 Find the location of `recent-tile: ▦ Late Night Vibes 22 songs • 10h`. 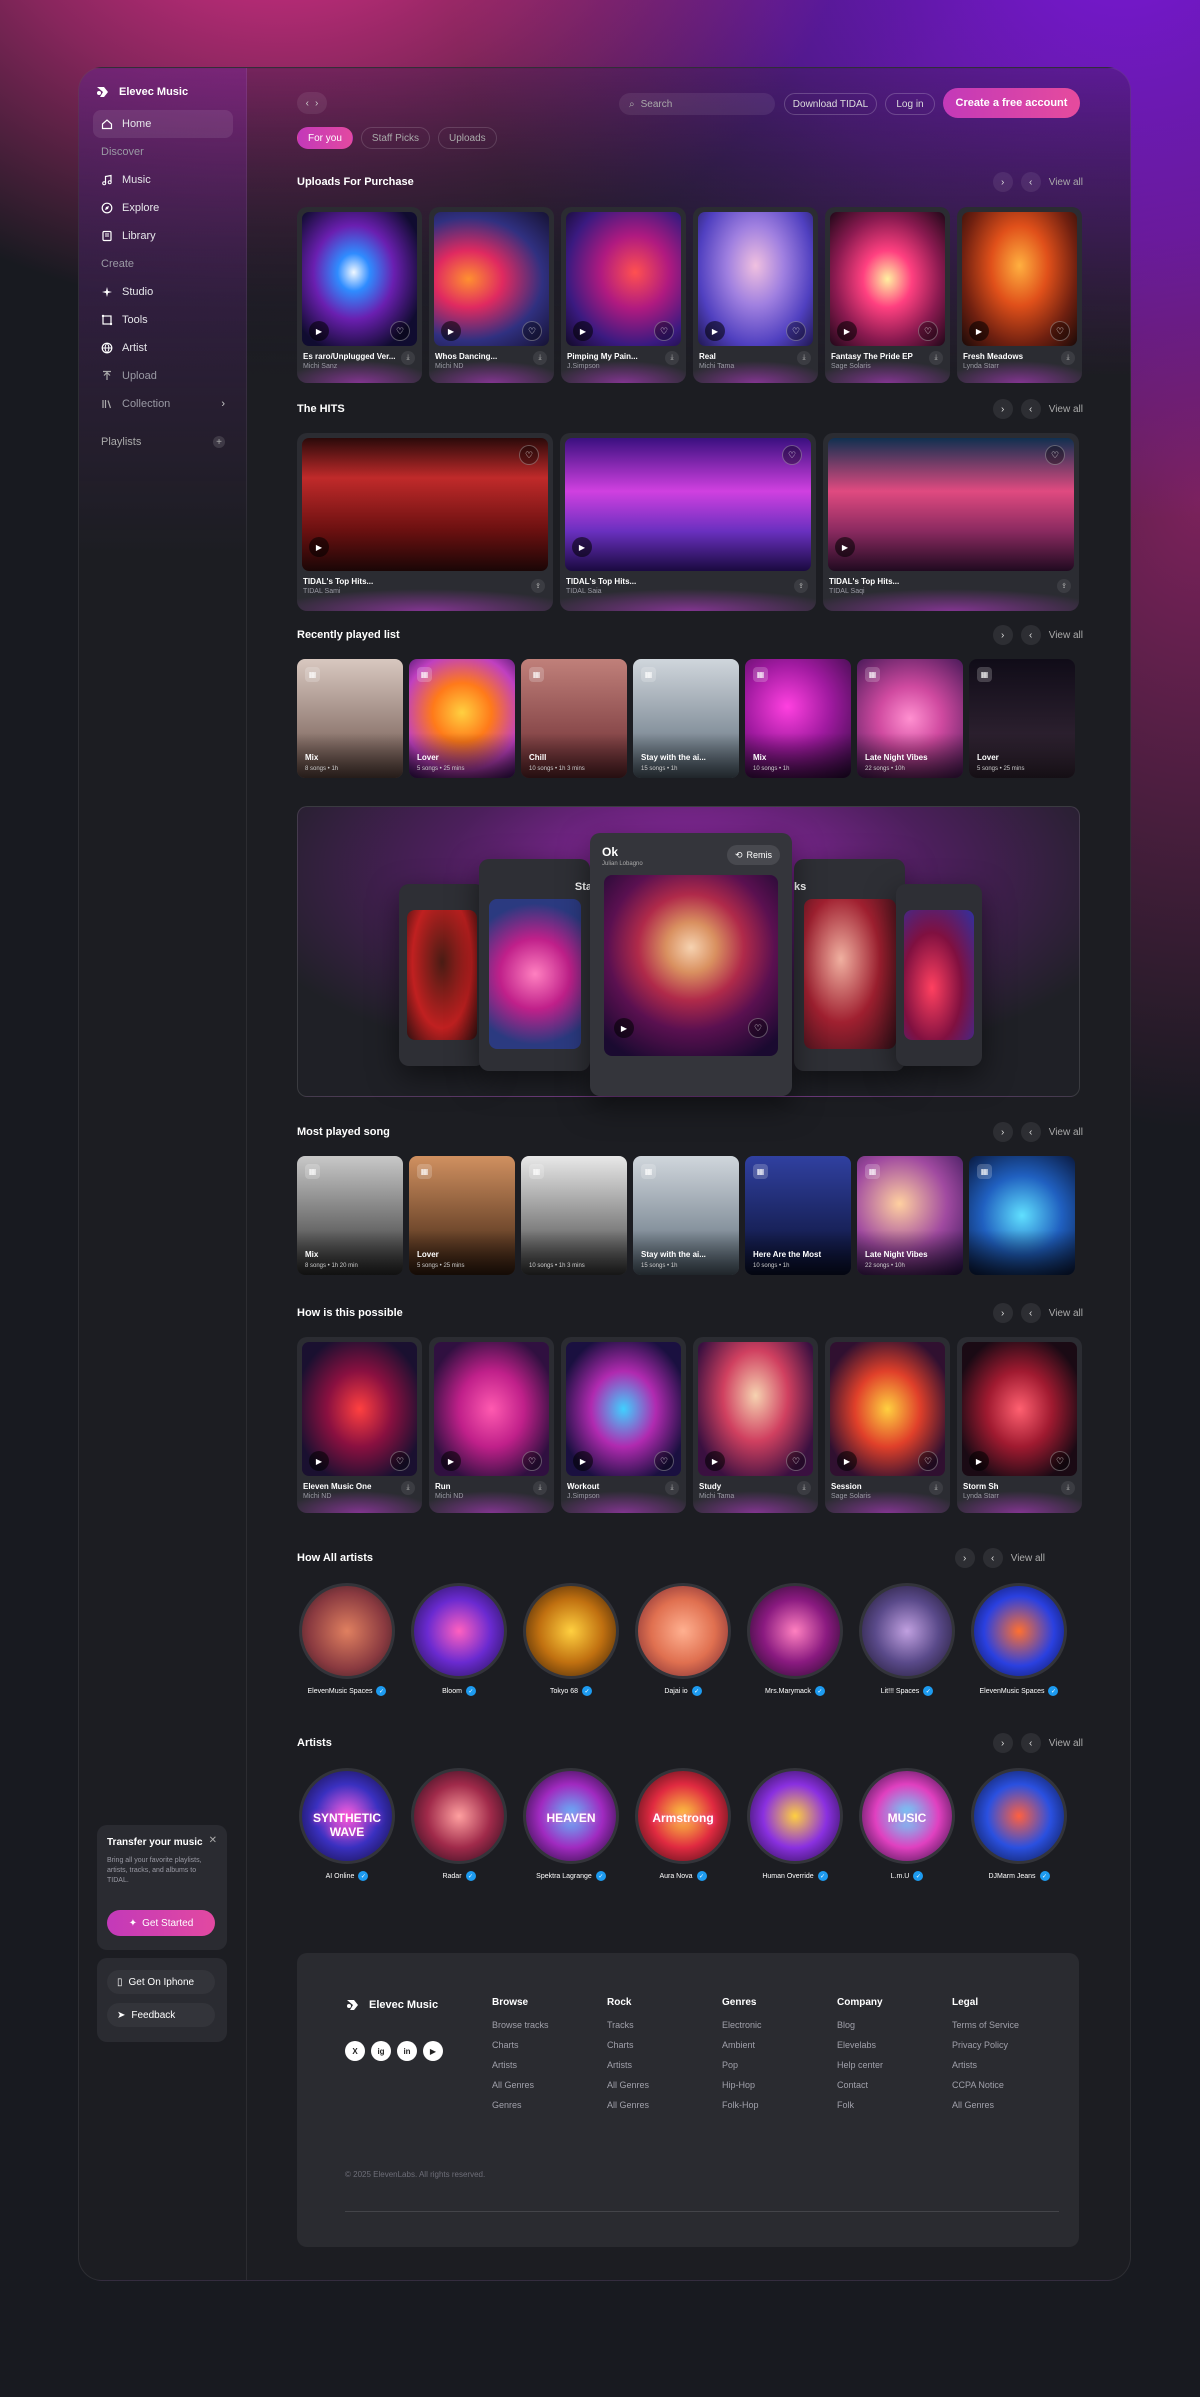

recent-tile: ▦ Late Night Vibes 22 songs • 10h is located at coordinates (910, 718).